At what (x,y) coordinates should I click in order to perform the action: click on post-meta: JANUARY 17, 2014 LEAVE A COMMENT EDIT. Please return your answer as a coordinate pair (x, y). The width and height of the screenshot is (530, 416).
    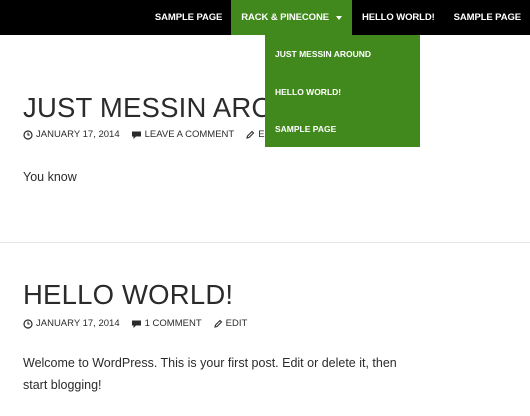
    Looking at the image, I should click on (157, 134).